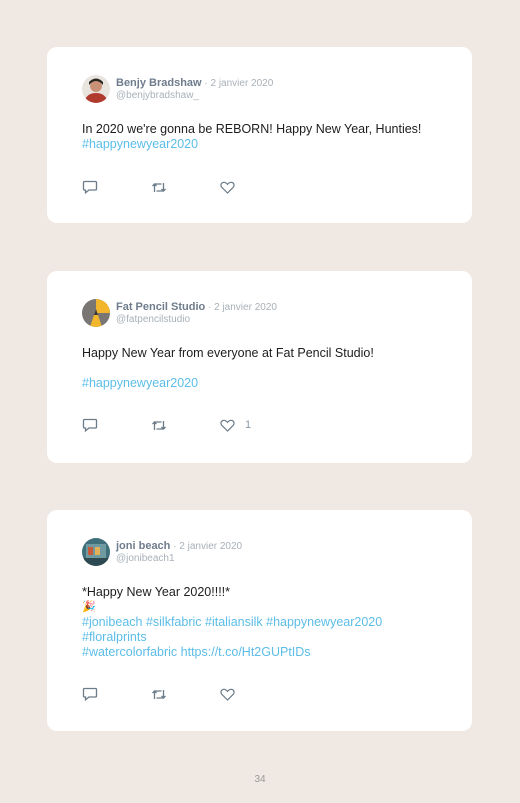 The image size is (520, 803). What do you see at coordinates (196, 320) in the screenshot?
I see `author-handle: @fatpencilstudio` at bounding box center [196, 320].